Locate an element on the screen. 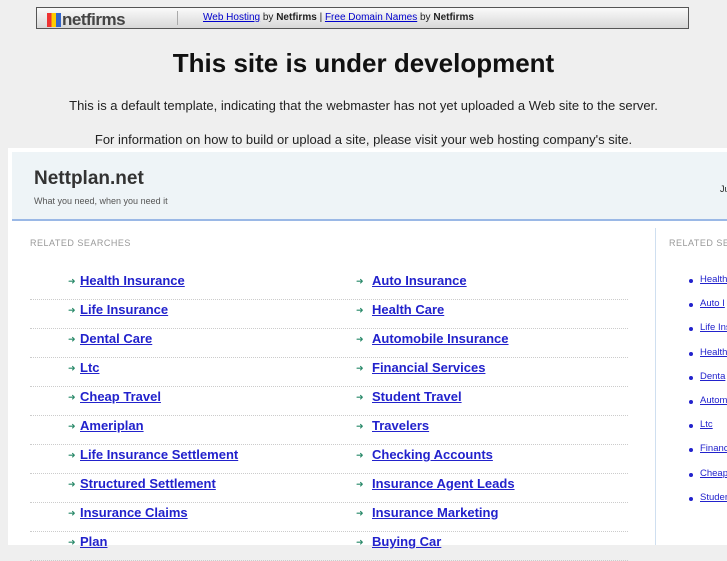 Image resolution: width=727 pixels, height=561 pixels. sidebar-search-link: Ltc is located at coordinates (706, 424).